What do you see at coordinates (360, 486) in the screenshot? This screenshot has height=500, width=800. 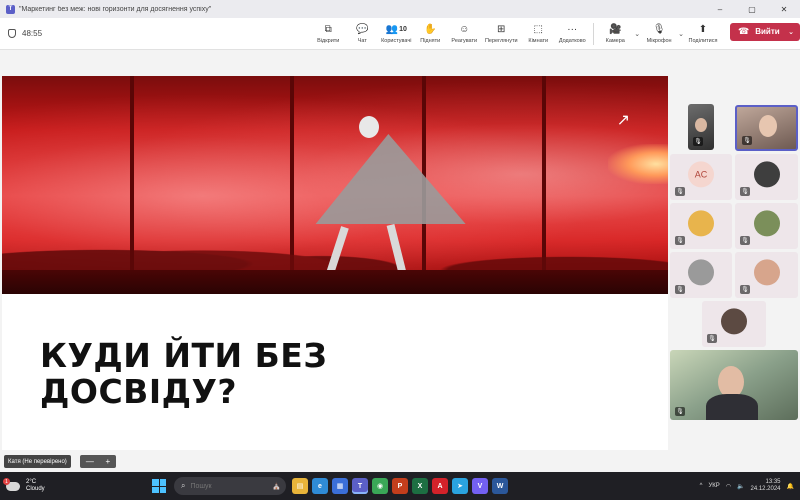 I see `teams-app-icon: T` at bounding box center [360, 486].